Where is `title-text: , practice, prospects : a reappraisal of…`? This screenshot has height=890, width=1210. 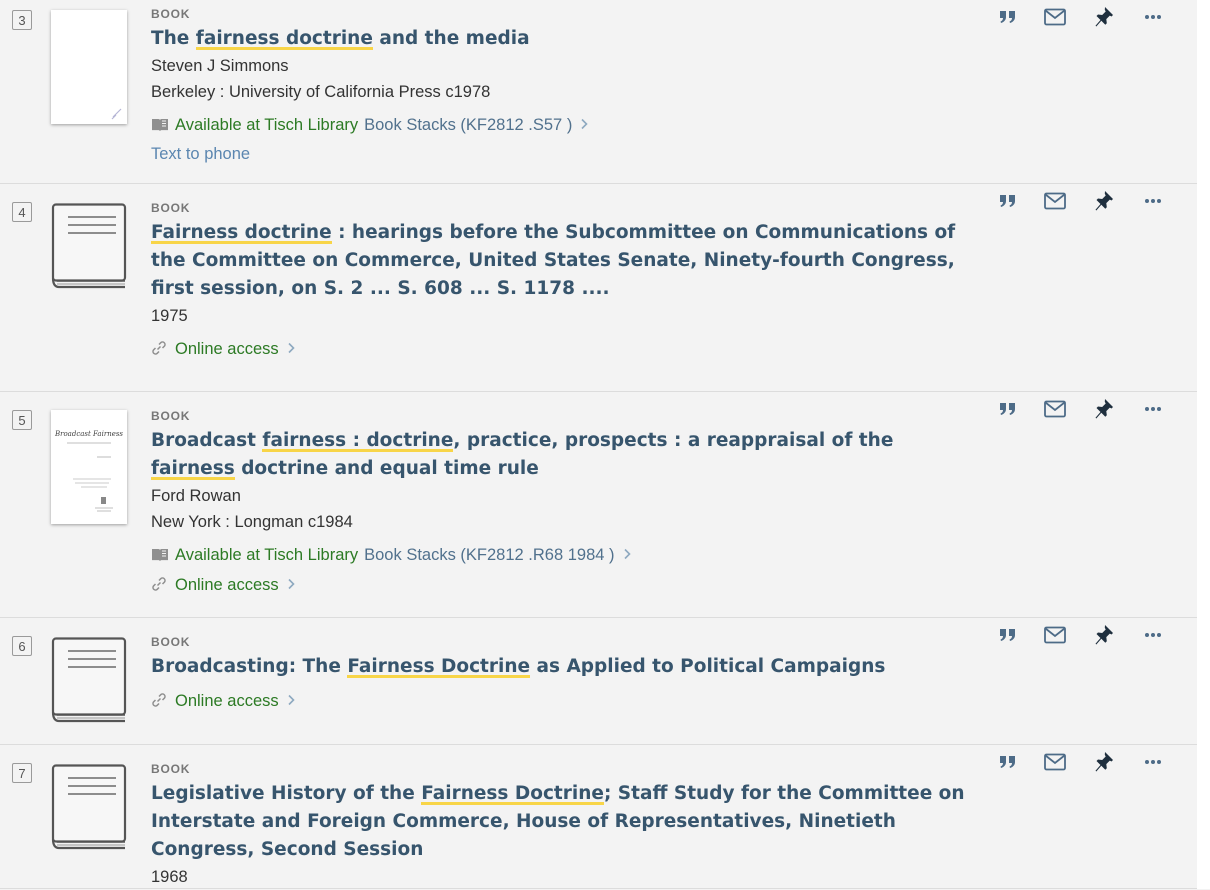 title-text: , practice, prospects : a reappraisal of… is located at coordinates (673, 440).